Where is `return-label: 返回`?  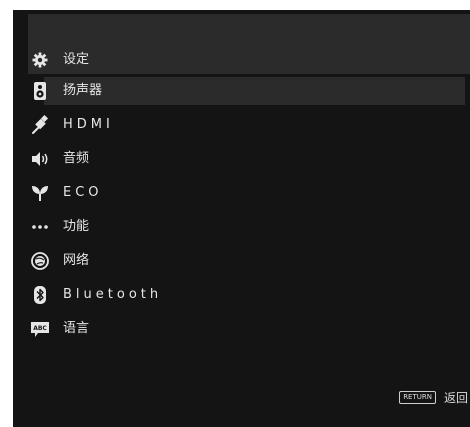
return-label: 返回 is located at coordinates (455, 397).